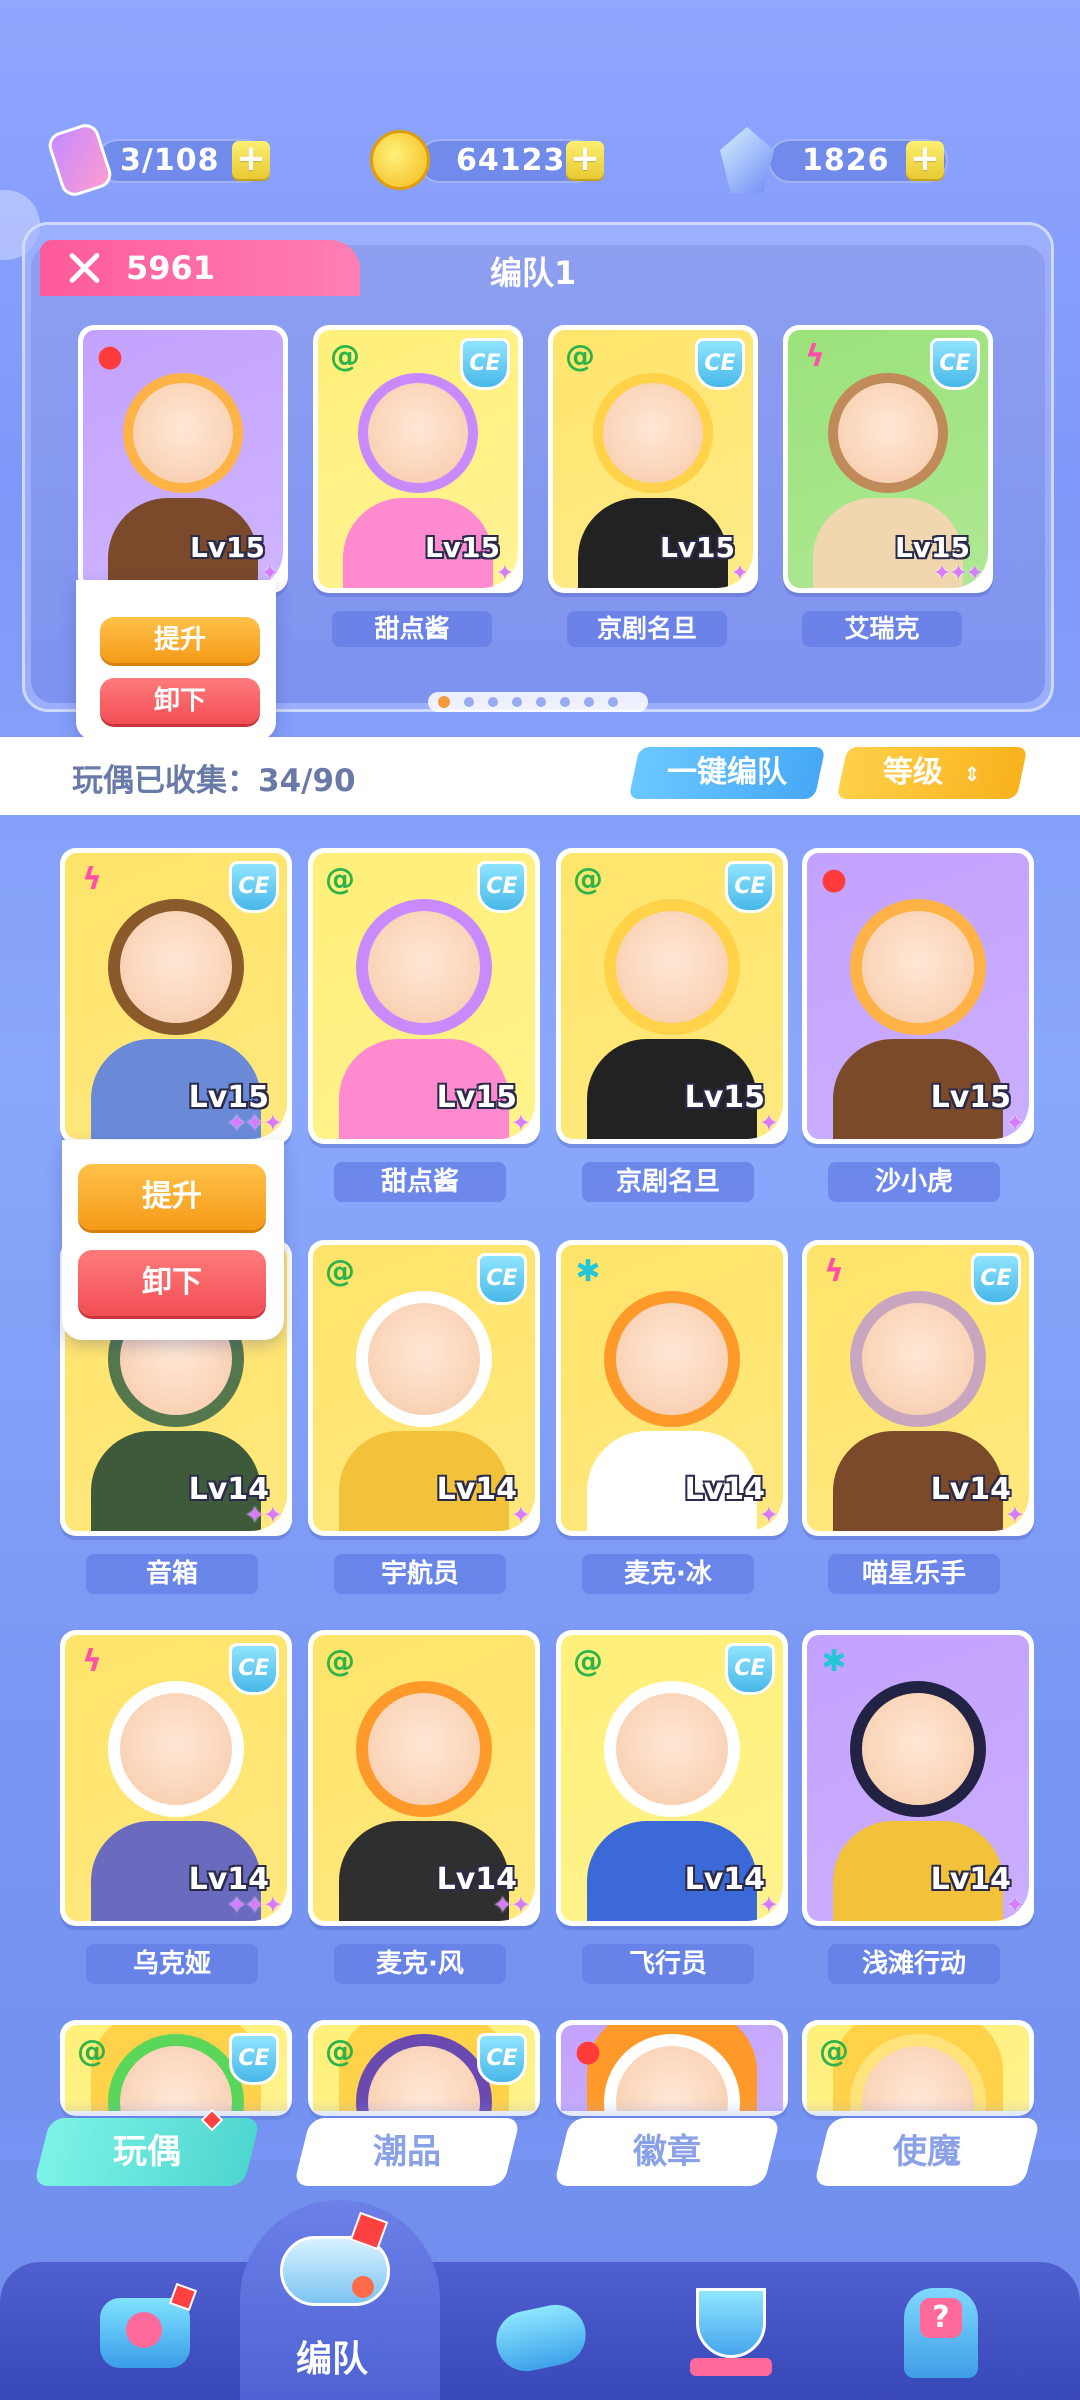  Describe the element at coordinates (263, 1515) in the screenshot. I see `star-rank-icon: ✦✦` at that location.